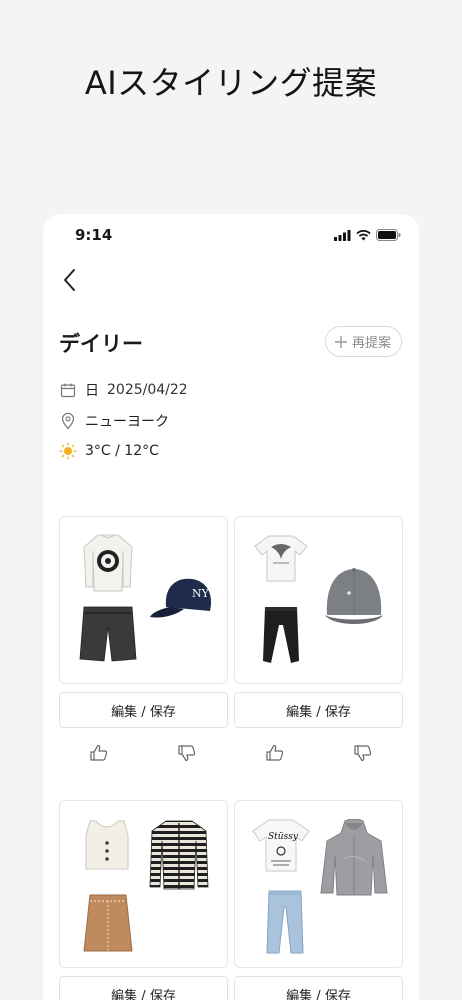 Image resolution: width=462 pixels, height=1000 pixels. What do you see at coordinates (92, 391) in the screenshot?
I see `date-prefix: 日` at bounding box center [92, 391].